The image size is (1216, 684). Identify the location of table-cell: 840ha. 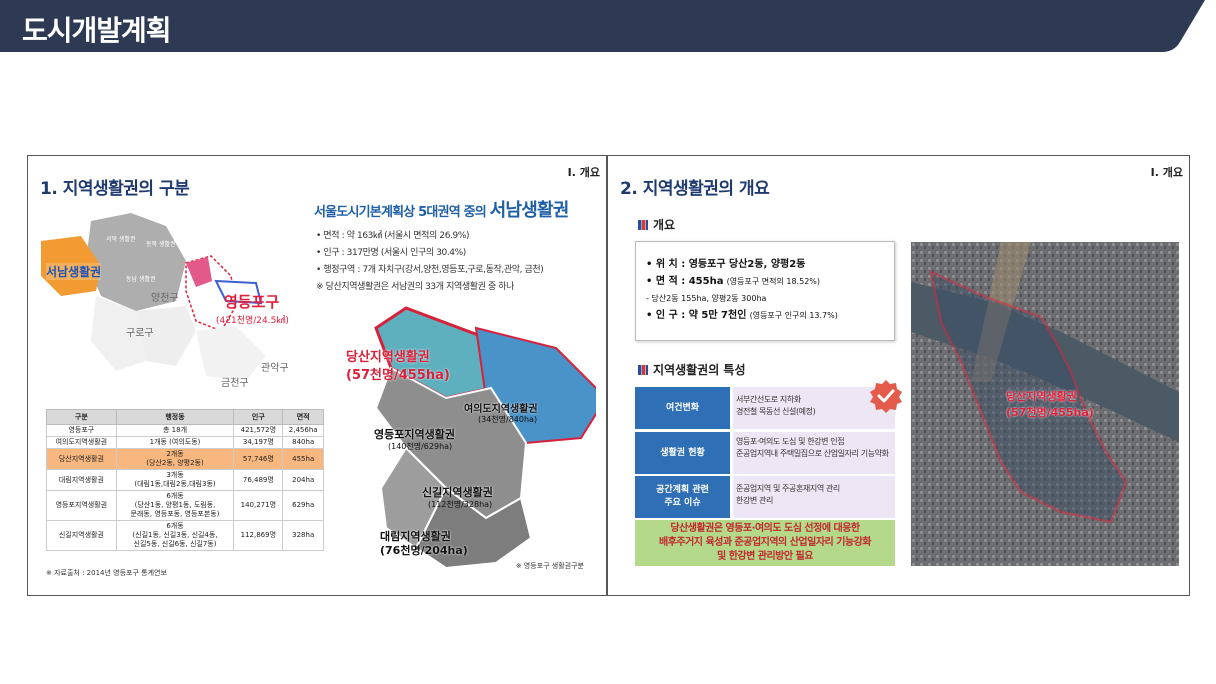
(303, 442).